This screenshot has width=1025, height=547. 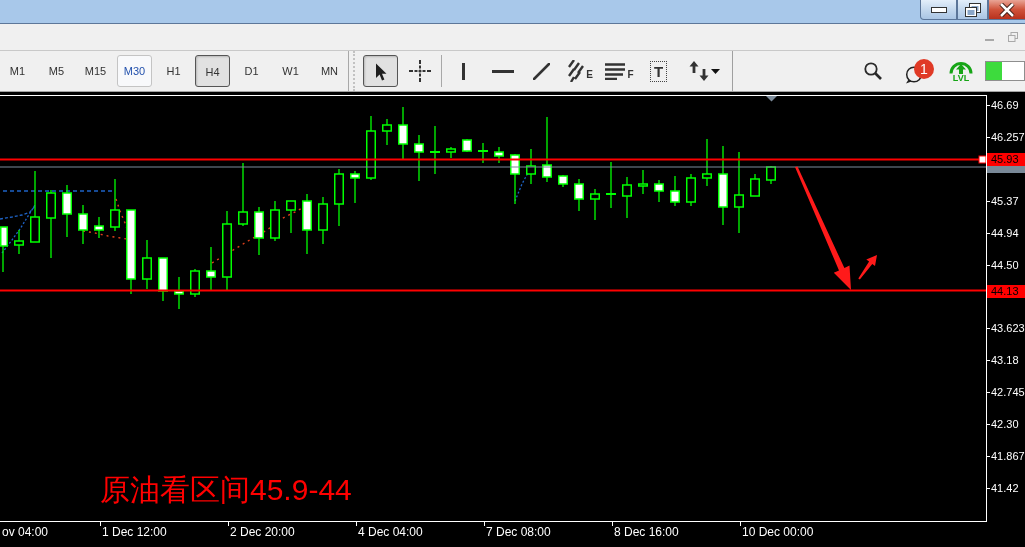 What do you see at coordinates (134, 71) in the screenshot?
I see `timeframe-button: M30` at bounding box center [134, 71].